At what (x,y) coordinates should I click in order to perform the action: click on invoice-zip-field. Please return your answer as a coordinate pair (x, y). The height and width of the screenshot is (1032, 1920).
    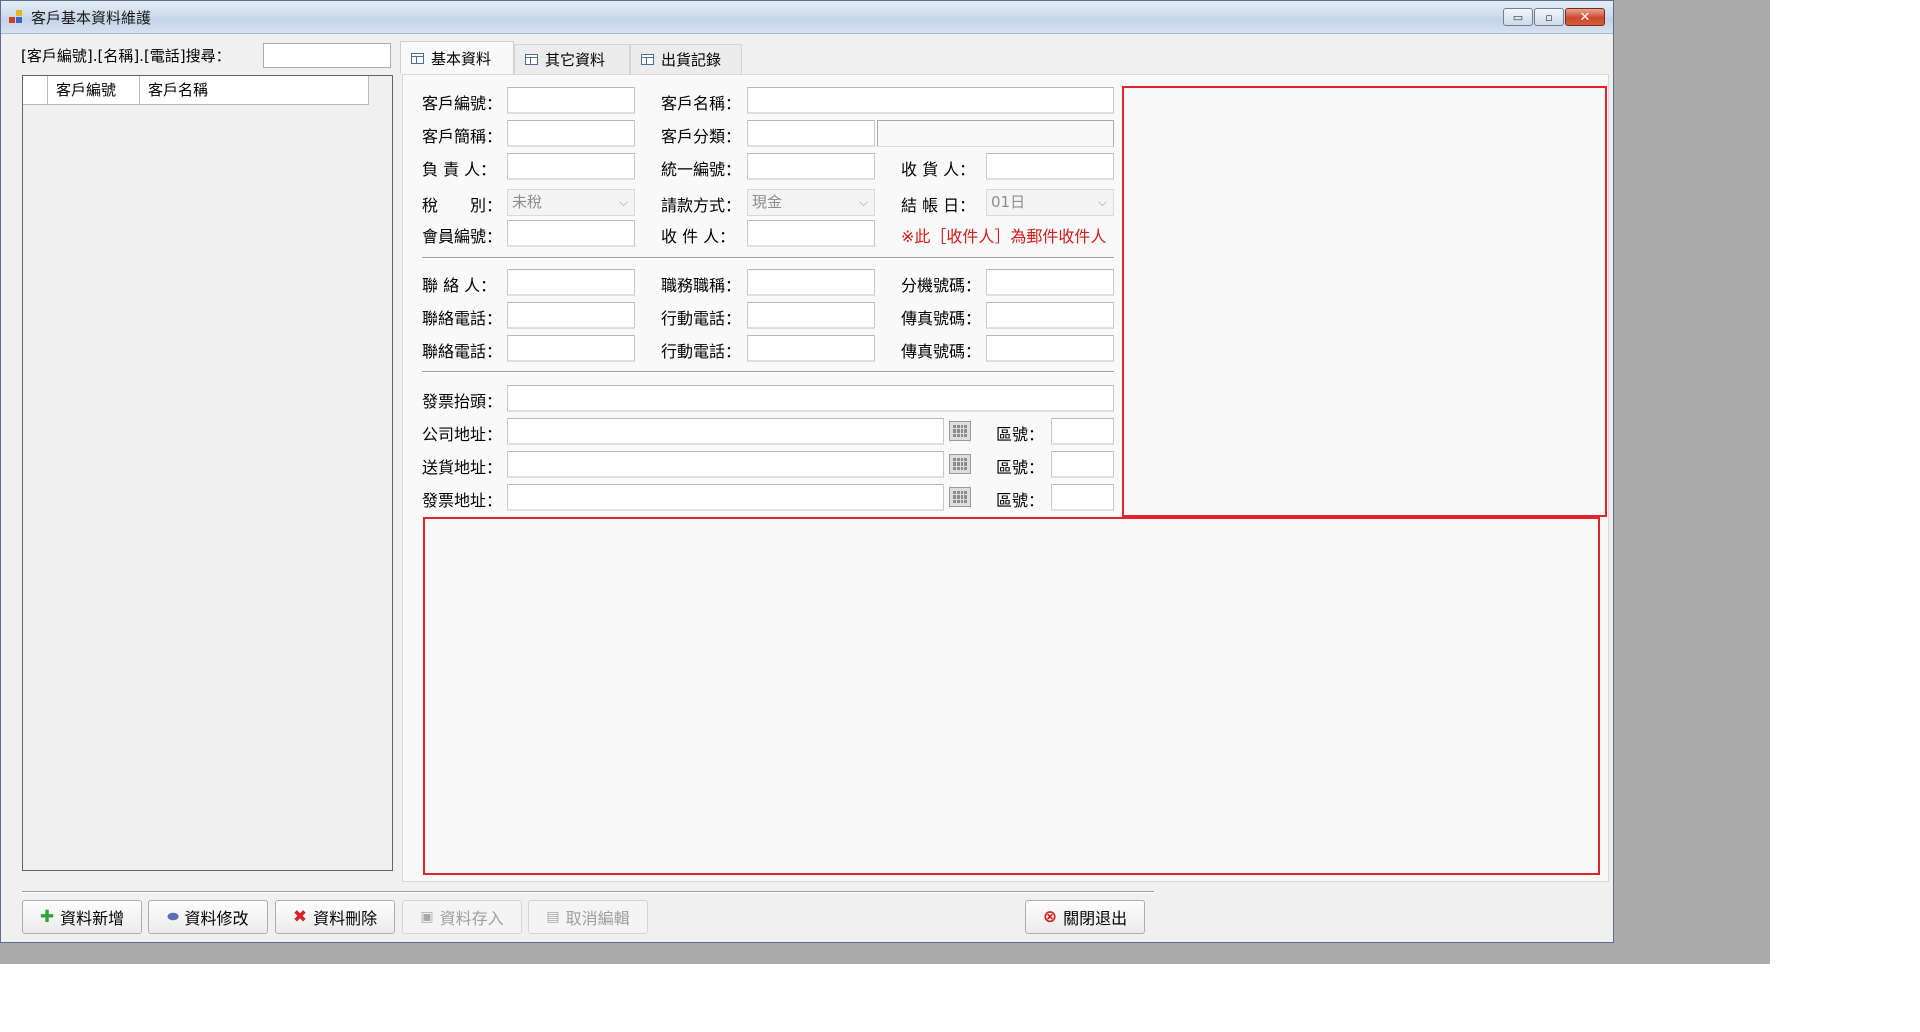
    Looking at the image, I should click on (1082, 497).